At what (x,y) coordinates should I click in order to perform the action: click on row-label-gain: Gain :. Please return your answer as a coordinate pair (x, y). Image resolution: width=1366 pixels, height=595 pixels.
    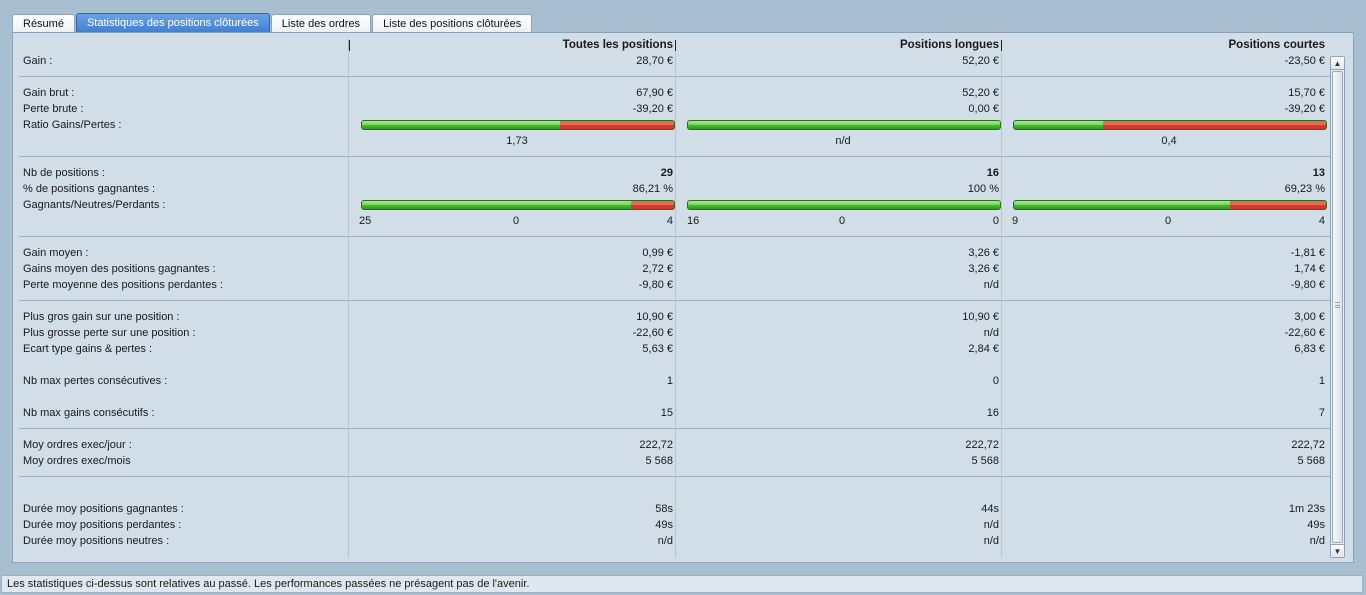
    Looking at the image, I should click on (38, 61).